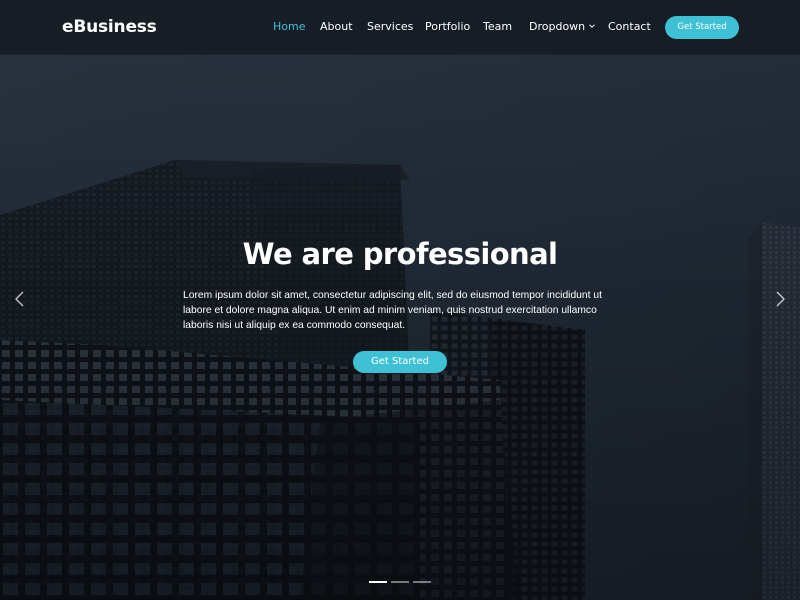 This screenshot has height=600, width=800. Describe the element at coordinates (497, 27) in the screenshot. I see `nav-item-team: Team` at that location.